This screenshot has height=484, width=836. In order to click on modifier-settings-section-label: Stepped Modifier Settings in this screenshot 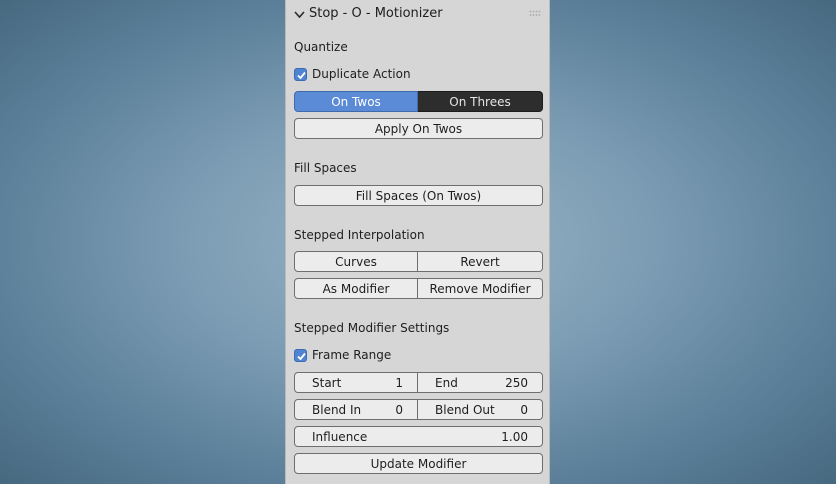, I will do `click(372, 328)`.